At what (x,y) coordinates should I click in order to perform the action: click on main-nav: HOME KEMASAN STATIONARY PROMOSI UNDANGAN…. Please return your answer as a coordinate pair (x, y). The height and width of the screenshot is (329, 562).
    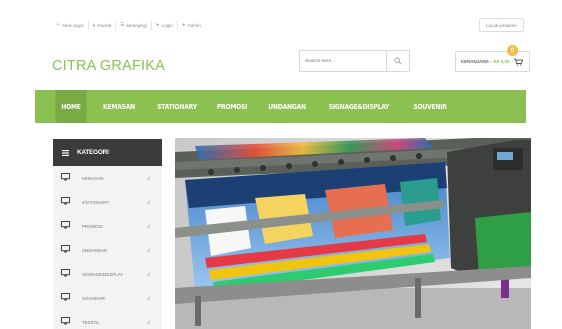
    Looking at the image, I should click on (280, 106).